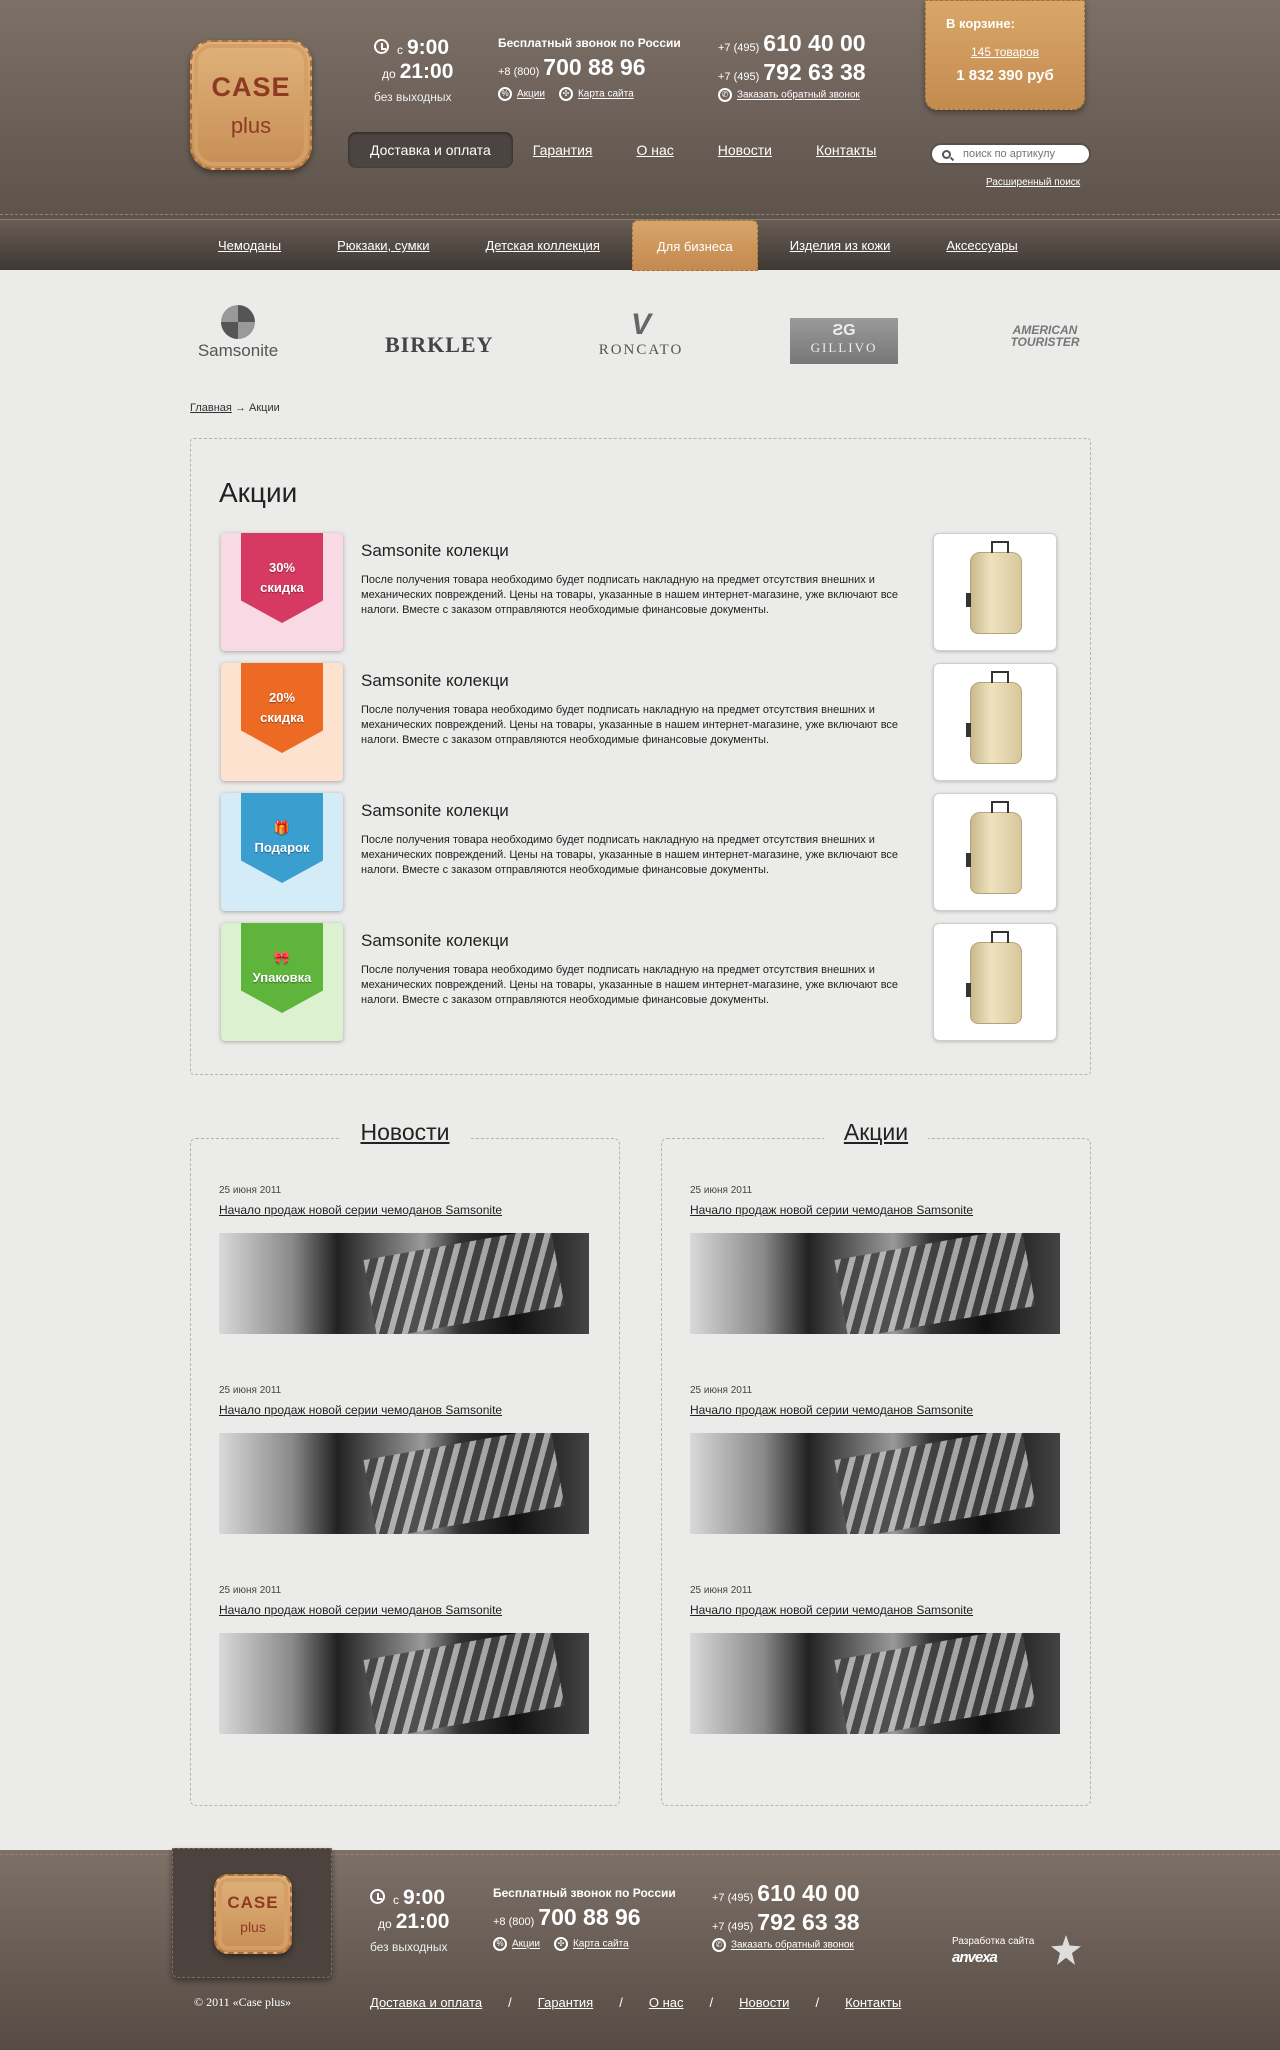 The width and height of the screenshot is (1280, 2050). I want to click on nav-contacts: Контакты, so click(846, 150).